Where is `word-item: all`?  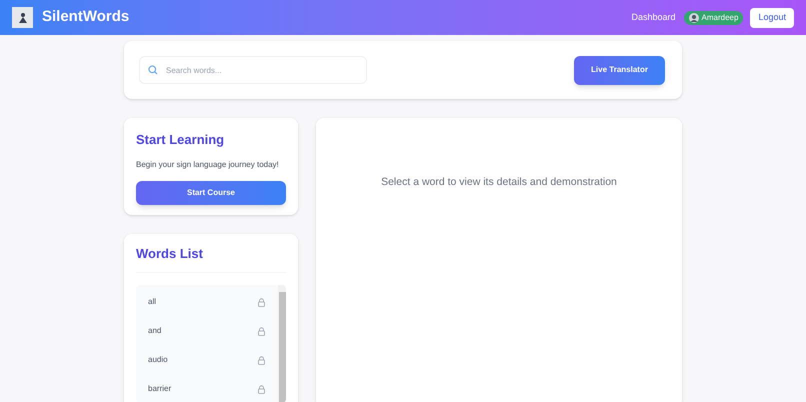 word-item: all is located at coordinates (207, 302).